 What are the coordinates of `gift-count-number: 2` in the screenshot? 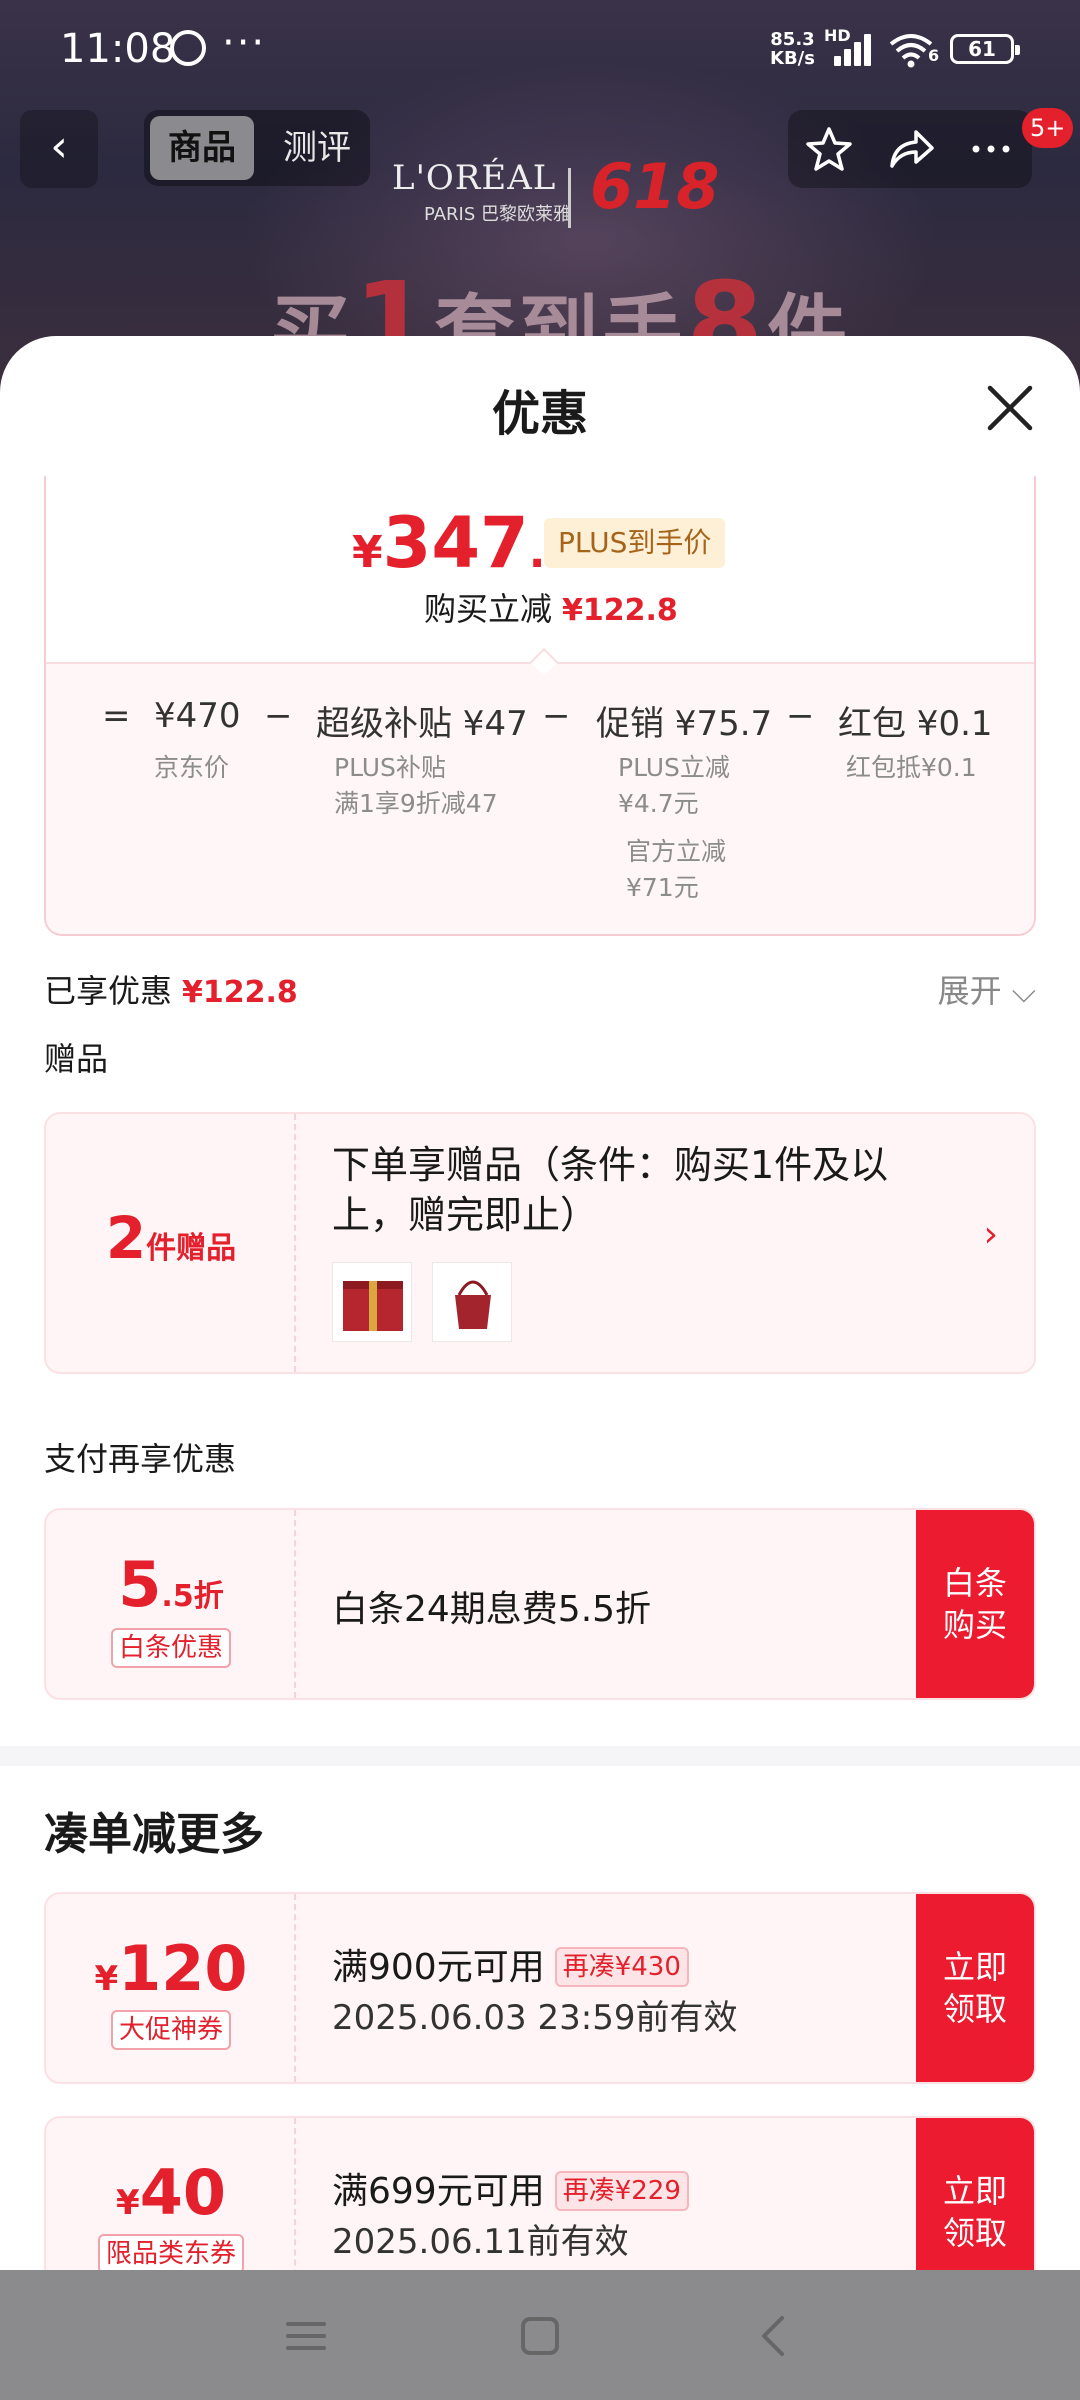 It's located at (126, 1238).